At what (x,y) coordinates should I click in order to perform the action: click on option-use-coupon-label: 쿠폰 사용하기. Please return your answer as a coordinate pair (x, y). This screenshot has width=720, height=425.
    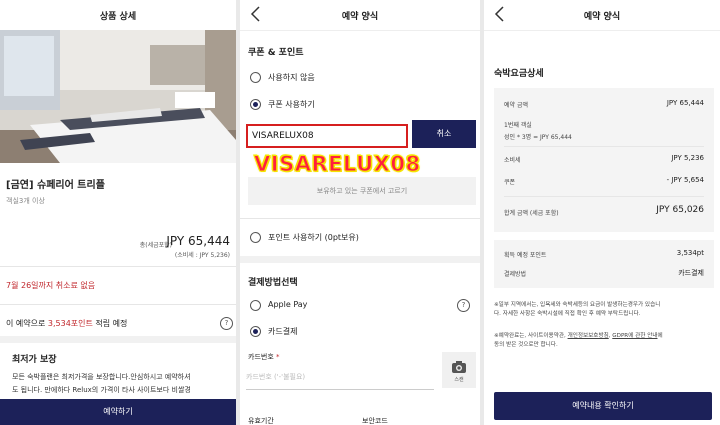
    Looking at the image, I should click on (291, 104).